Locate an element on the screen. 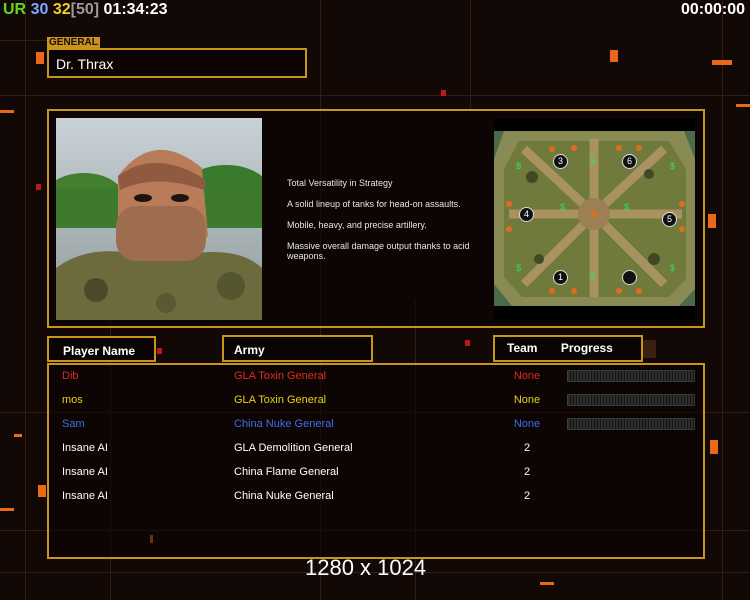 The image size is (750, 600). general-name-box: Dr. Thrax is located at coordinates (177, 63).